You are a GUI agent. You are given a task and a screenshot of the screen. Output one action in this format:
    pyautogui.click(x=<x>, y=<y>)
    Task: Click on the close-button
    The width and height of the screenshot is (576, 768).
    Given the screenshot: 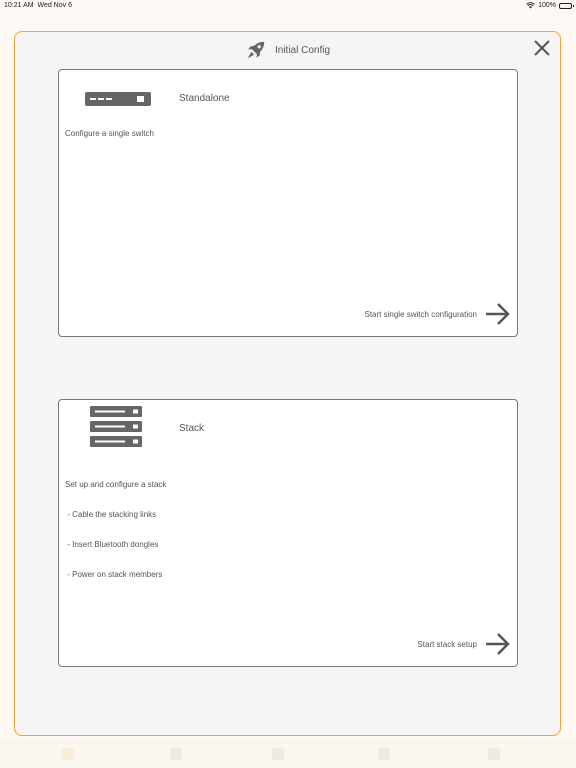 What is the action you would take?
    pyautogui.click(x=542, y=48)
    